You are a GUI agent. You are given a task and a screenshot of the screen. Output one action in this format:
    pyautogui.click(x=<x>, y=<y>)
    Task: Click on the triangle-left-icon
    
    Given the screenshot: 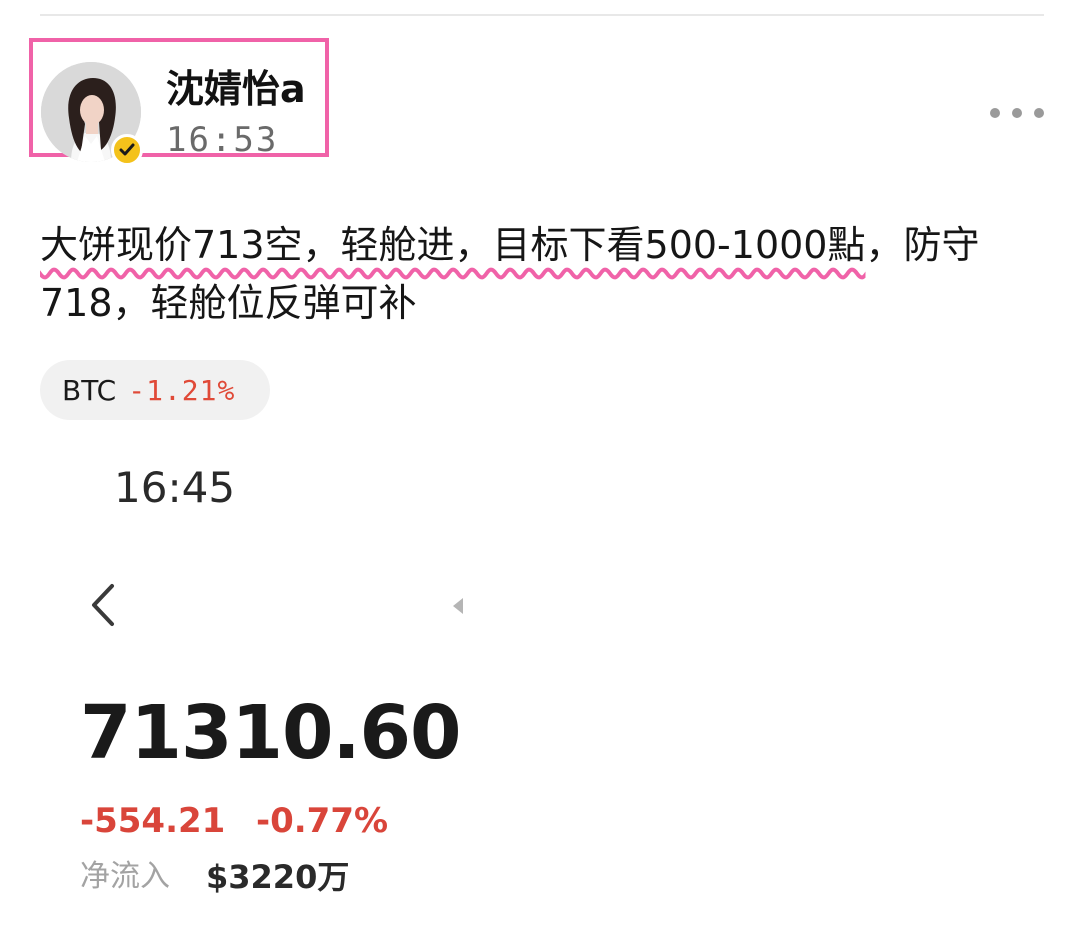 What is the action you would take?
    pyautogui.click(x=458, y=606)
    